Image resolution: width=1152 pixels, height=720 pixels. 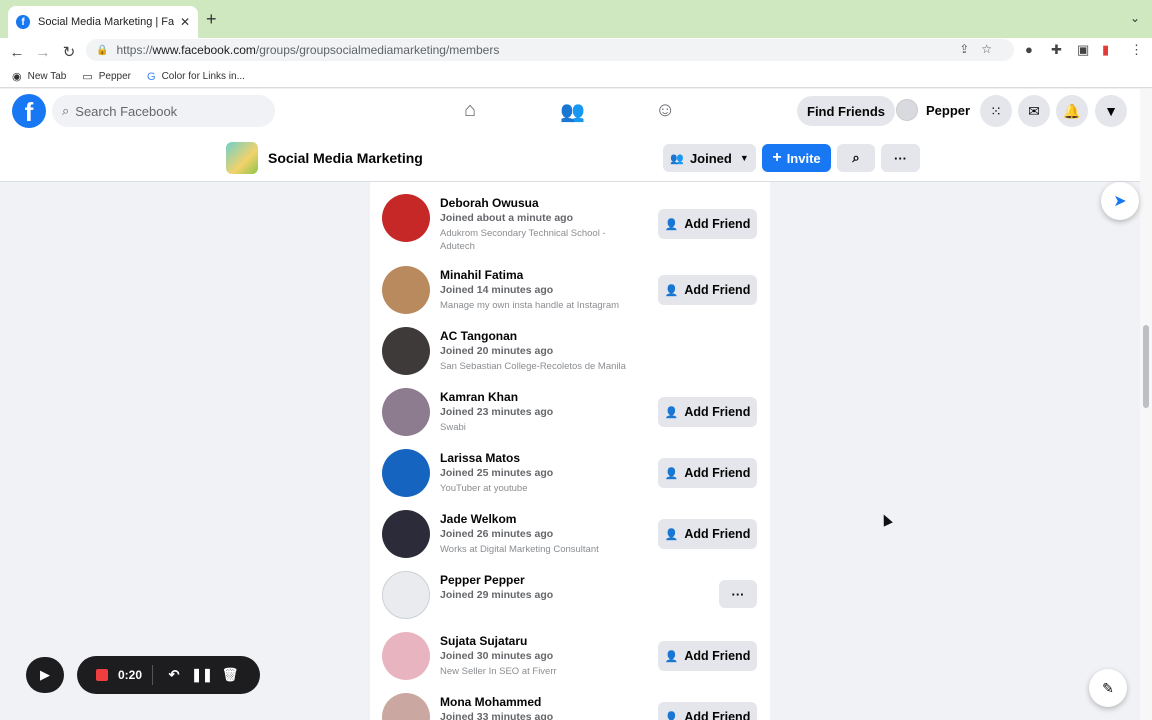 What do you see at coordinates (996, 111) in the screenshot?
I see `menu-grid-icon: ⁙` at bounding box center [996, 111].